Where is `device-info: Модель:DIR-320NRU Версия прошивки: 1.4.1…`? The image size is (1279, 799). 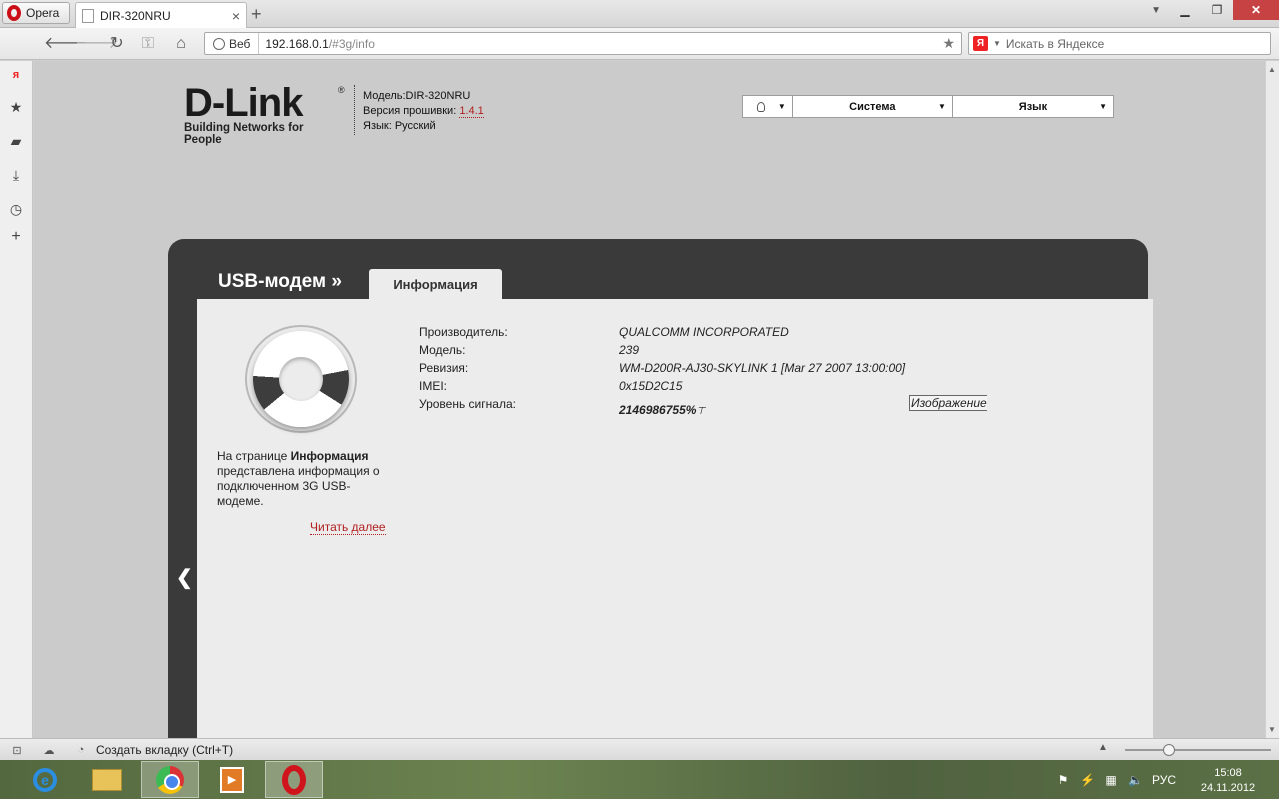
device-info: Модель:DIR-320NRU Версия прошивки: 1.4.1… is located at coordinates (423, 111).